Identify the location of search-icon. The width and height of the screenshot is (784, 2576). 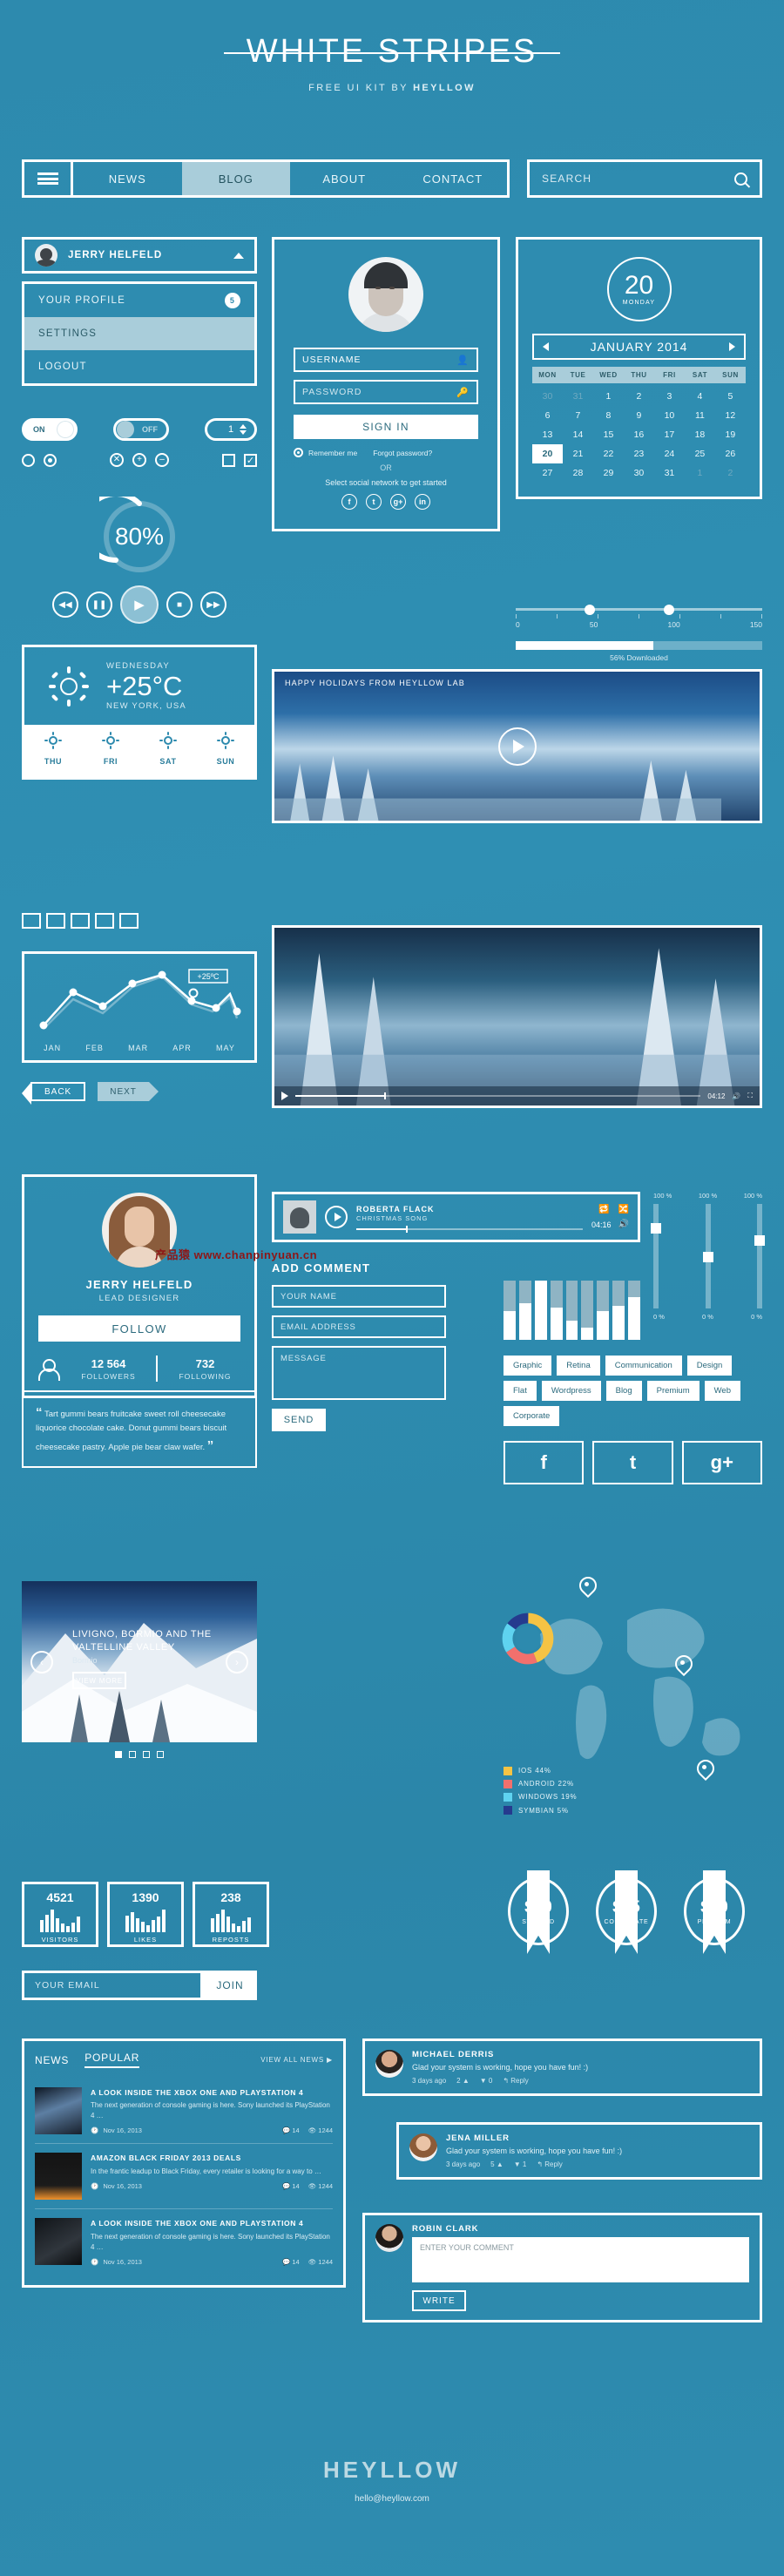
(741, 179).